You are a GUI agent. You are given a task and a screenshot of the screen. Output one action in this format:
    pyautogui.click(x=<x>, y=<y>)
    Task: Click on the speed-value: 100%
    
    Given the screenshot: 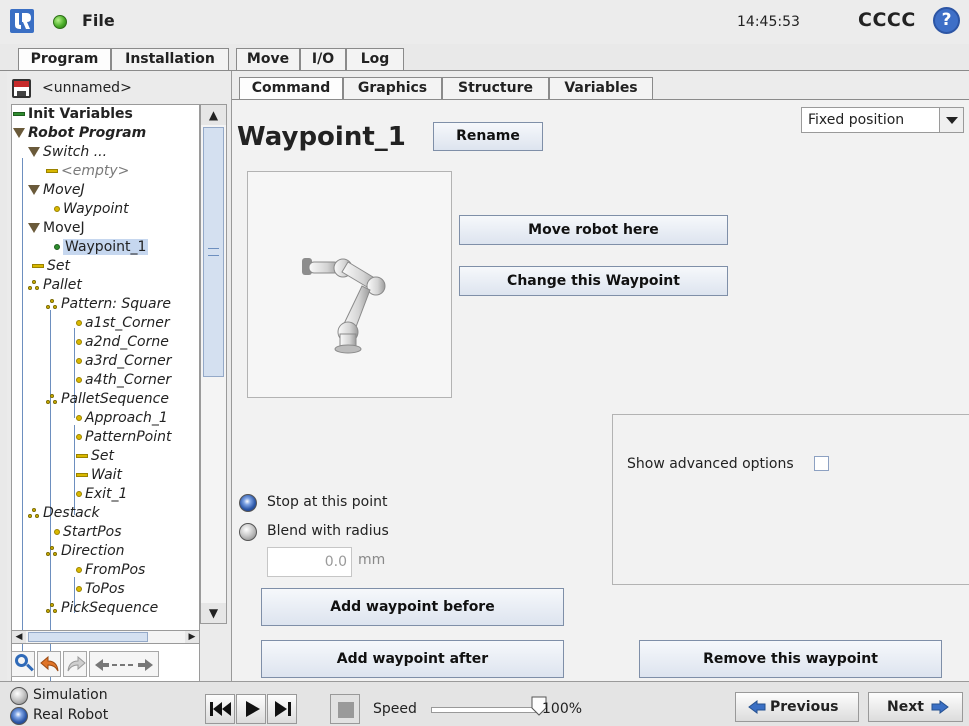 What is the action you would take?
    pyautogui.click(x=562, y=709)
    